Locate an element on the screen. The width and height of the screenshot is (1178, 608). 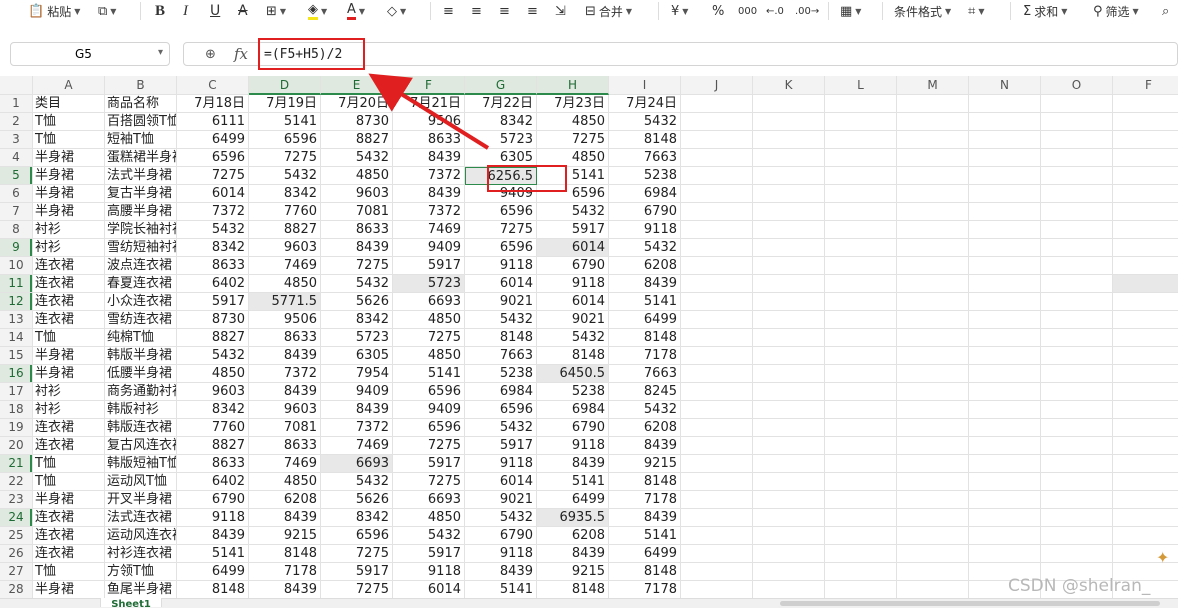
table-cell: 5141 is located at coordinates (645, 536).